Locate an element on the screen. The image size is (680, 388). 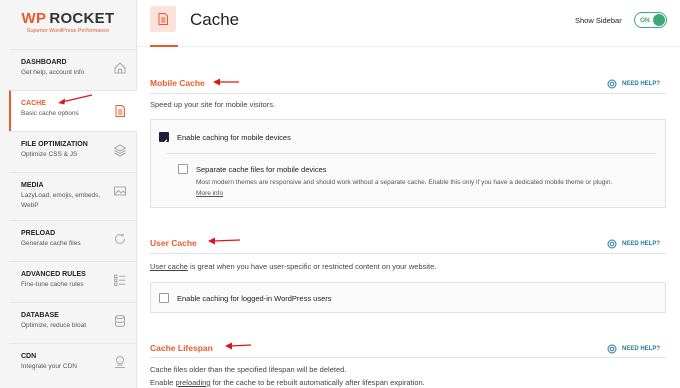
sidebar-item-file-optimization: FILE OPTIMIZATION Optimize CSS & JS is located at coordinates (73, 151).